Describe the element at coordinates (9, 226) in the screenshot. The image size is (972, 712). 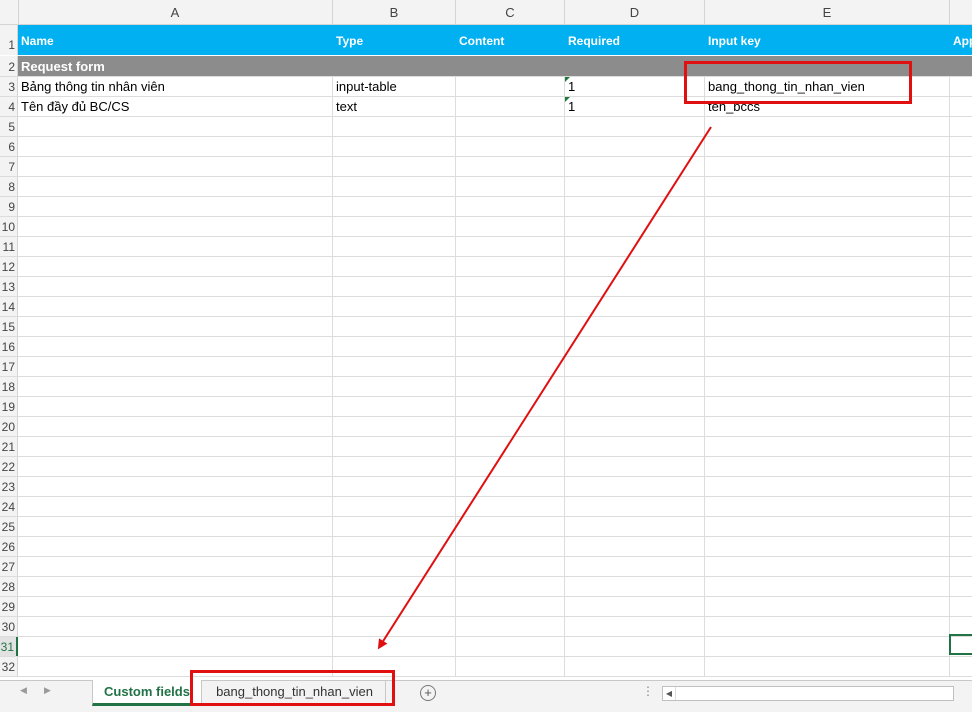
I see `row-number: 10` at that location.